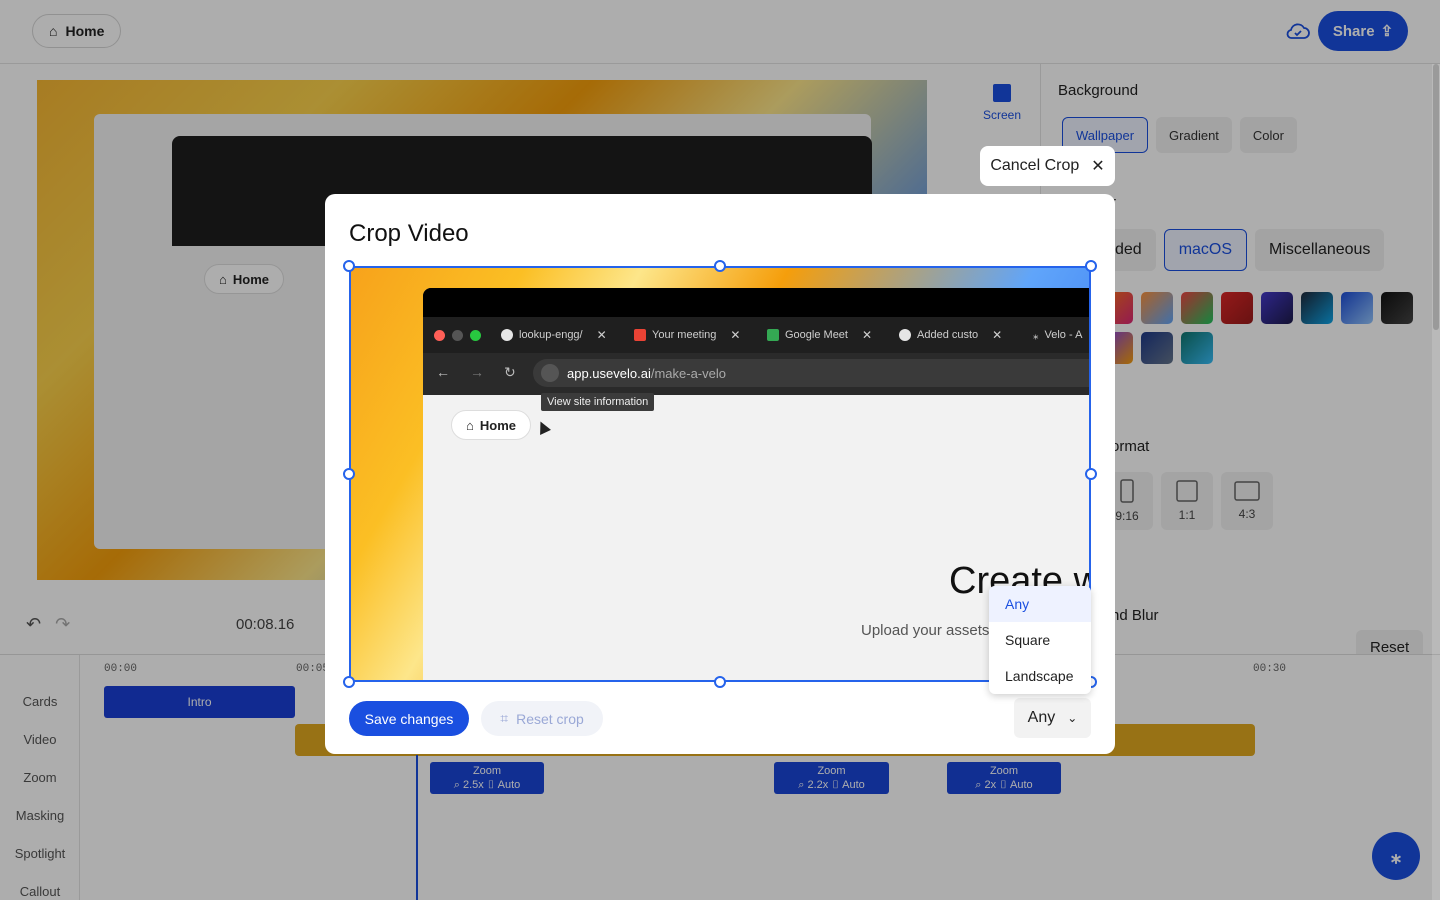  I want to click on save-changes-button: Save changes, so click(409, 718).